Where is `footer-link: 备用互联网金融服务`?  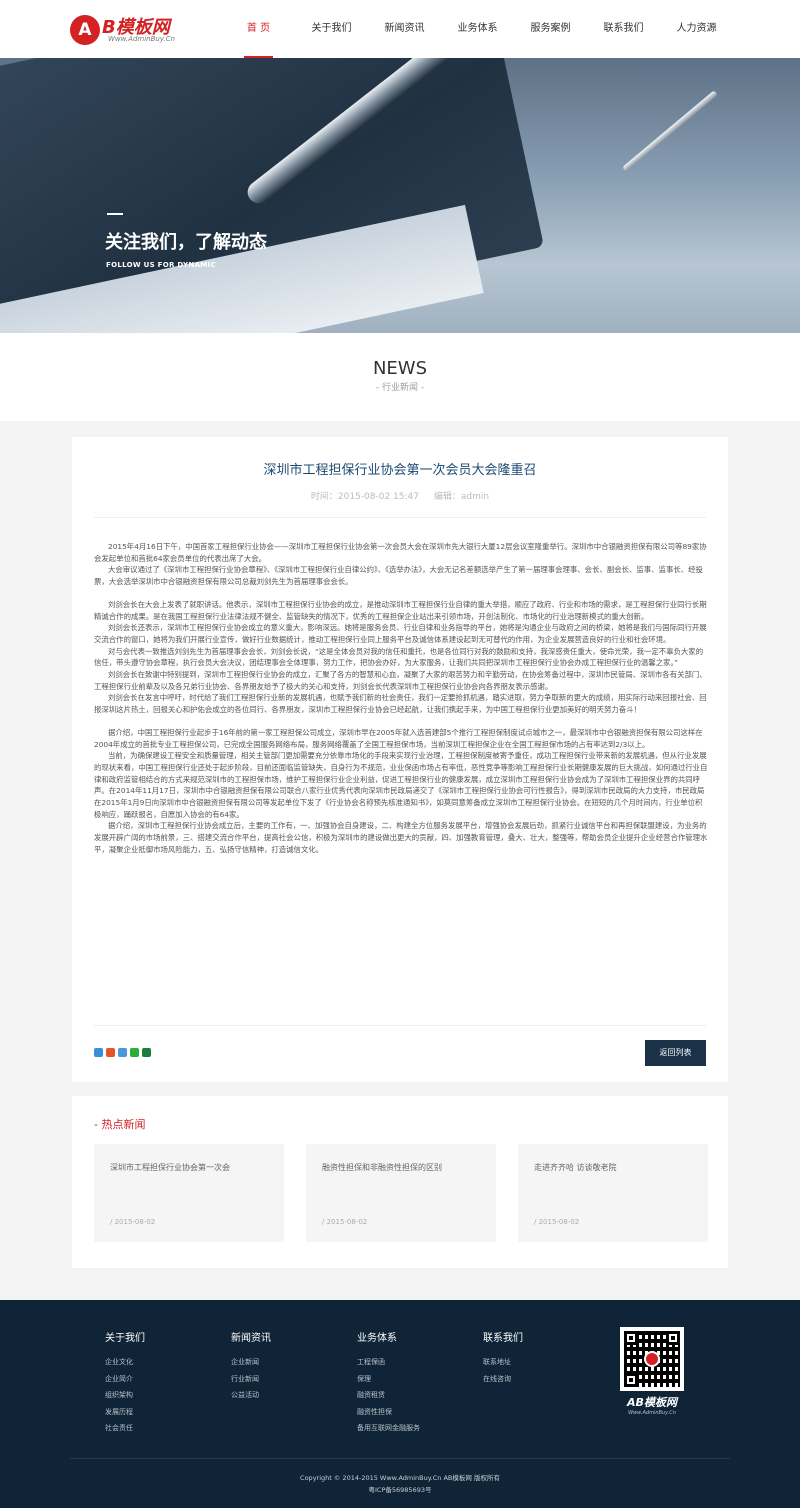
footer-link: 备用互联网金融服务 is located at coordinates (388, 1428).